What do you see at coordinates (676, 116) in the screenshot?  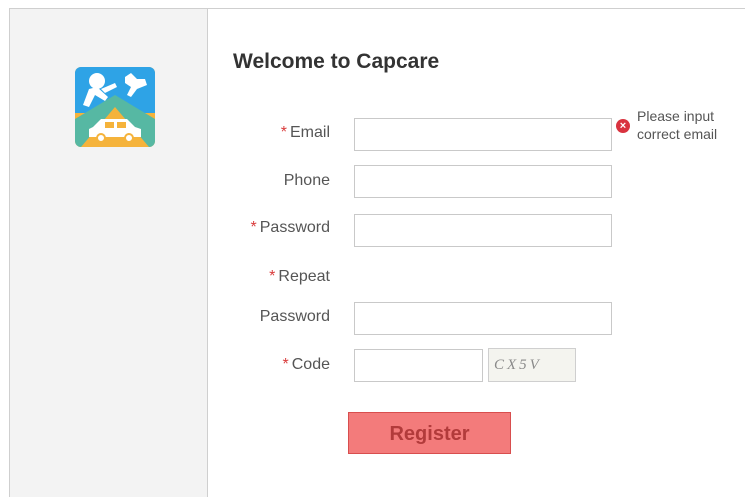 I see `email-error-line-1: Please input` at bounding box center [676, 116].